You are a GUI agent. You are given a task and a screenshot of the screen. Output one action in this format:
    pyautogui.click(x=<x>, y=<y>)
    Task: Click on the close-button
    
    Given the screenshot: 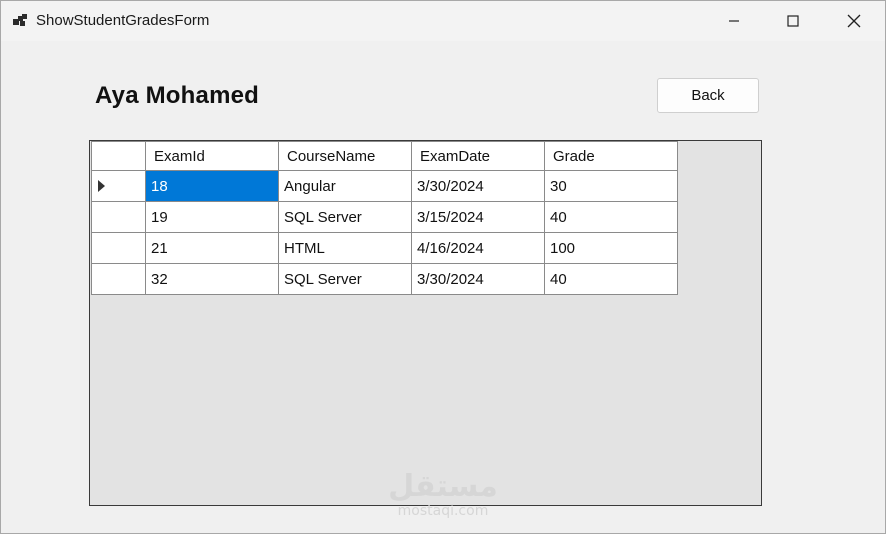 What is the action you would take?
    pyautogui.click(x=854, y=21)
    